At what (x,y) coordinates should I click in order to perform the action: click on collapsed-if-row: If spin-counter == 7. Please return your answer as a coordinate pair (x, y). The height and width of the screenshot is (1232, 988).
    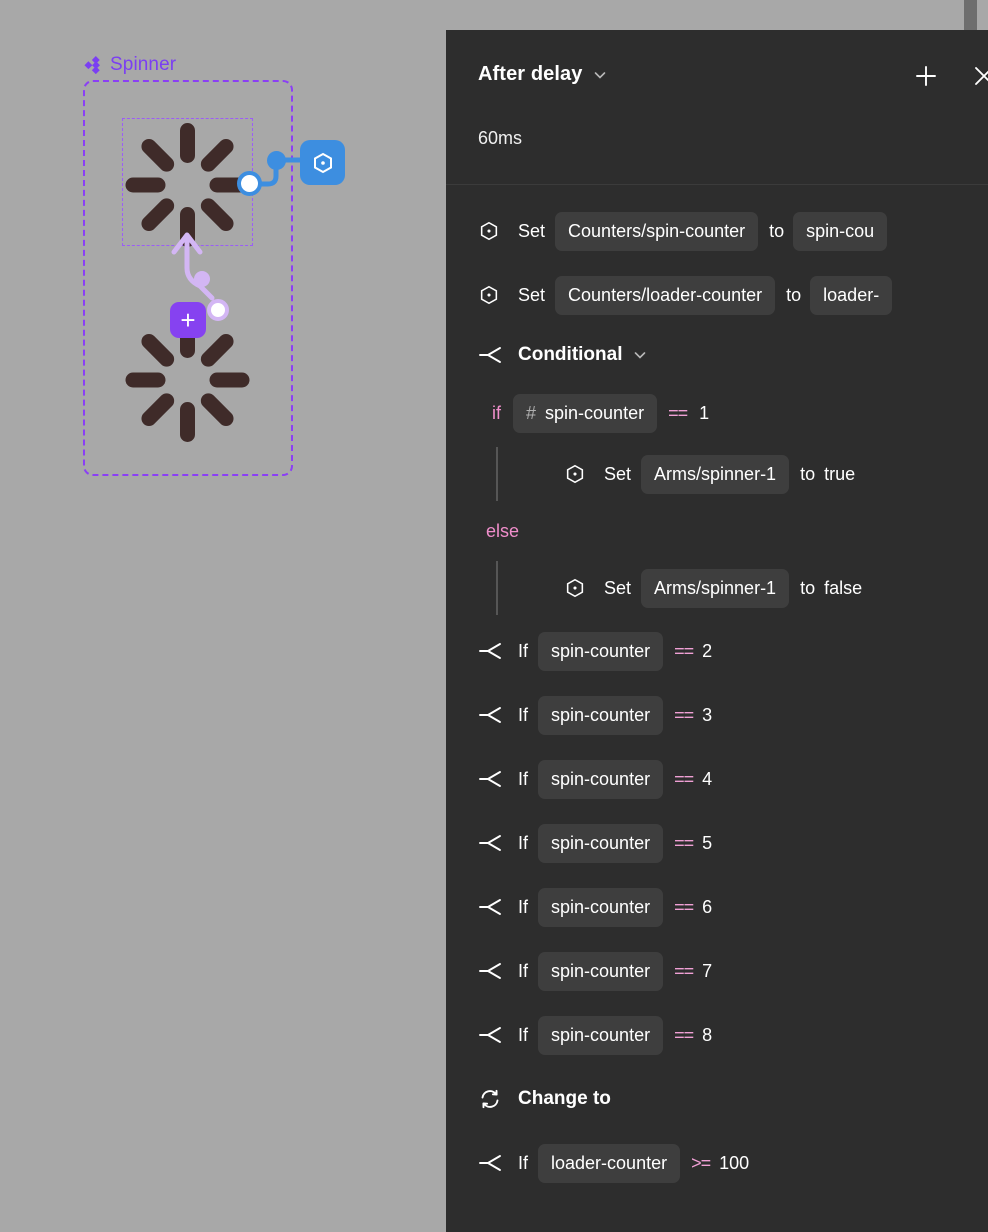
    Looking at the image, I should click on (717, 971).